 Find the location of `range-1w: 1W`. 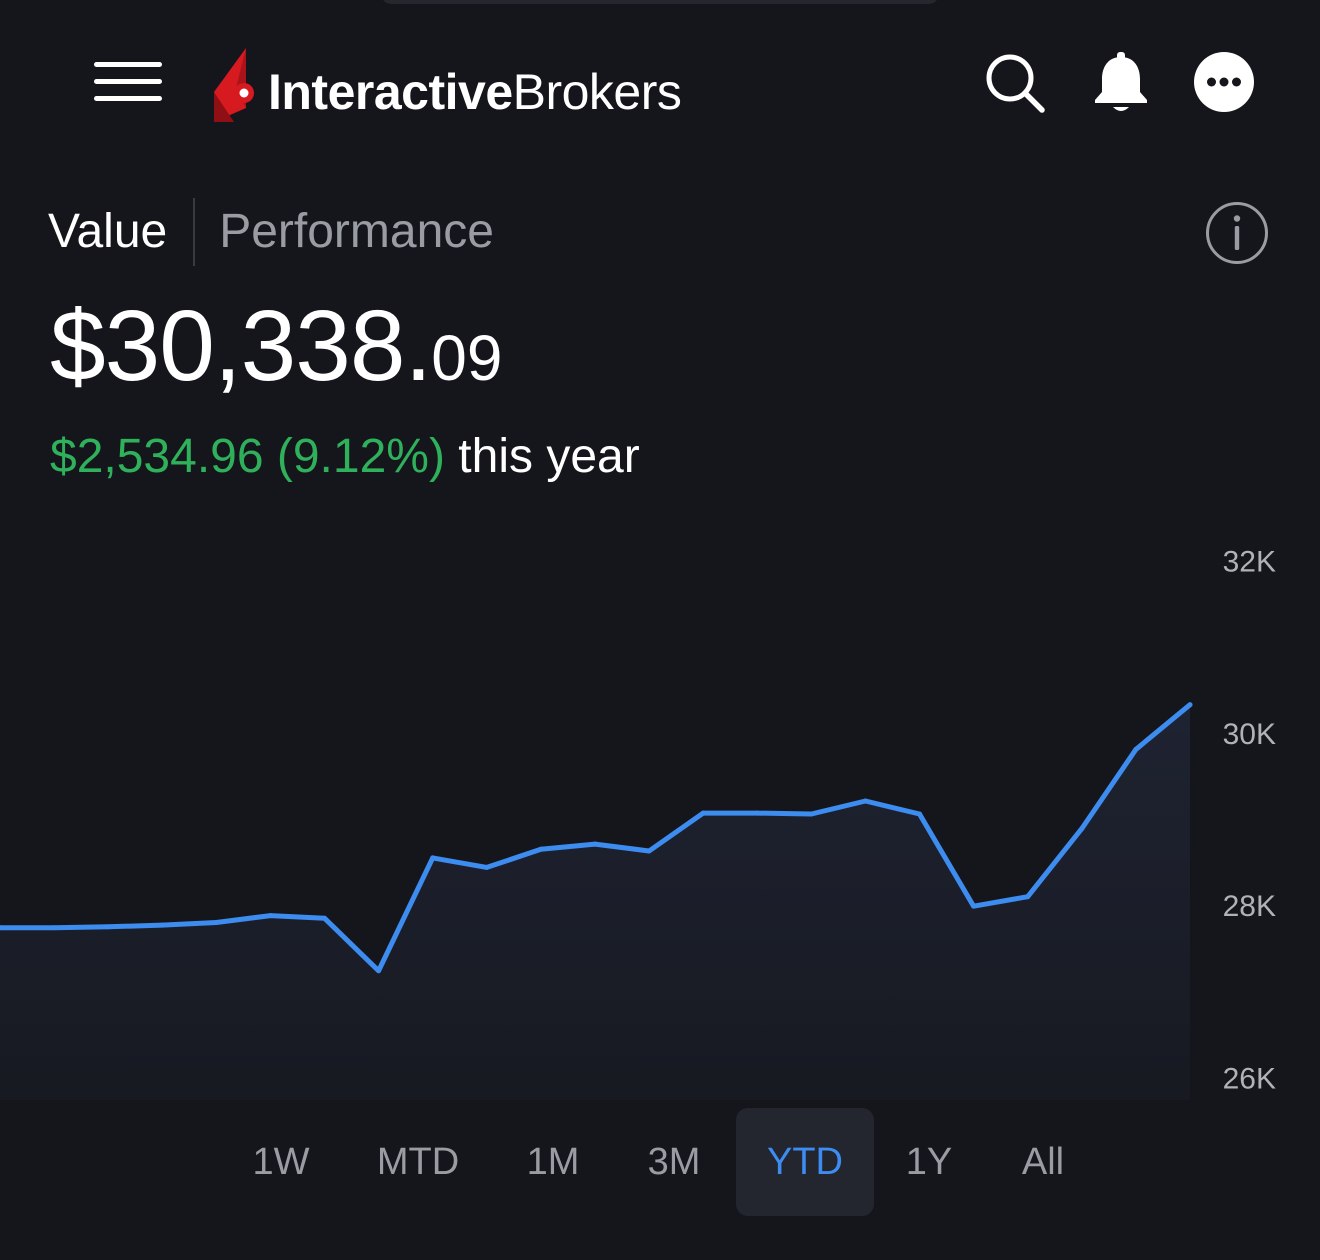

range-1w: 1W is located at coordinates (281, 1162).